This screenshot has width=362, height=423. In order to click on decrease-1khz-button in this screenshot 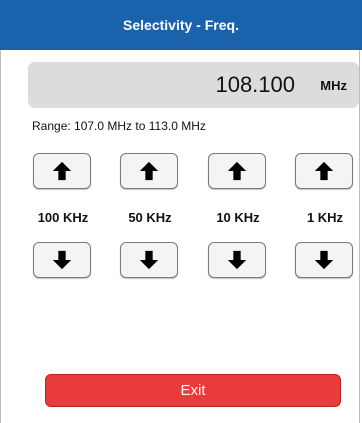, I will do `click(324, 260)`.